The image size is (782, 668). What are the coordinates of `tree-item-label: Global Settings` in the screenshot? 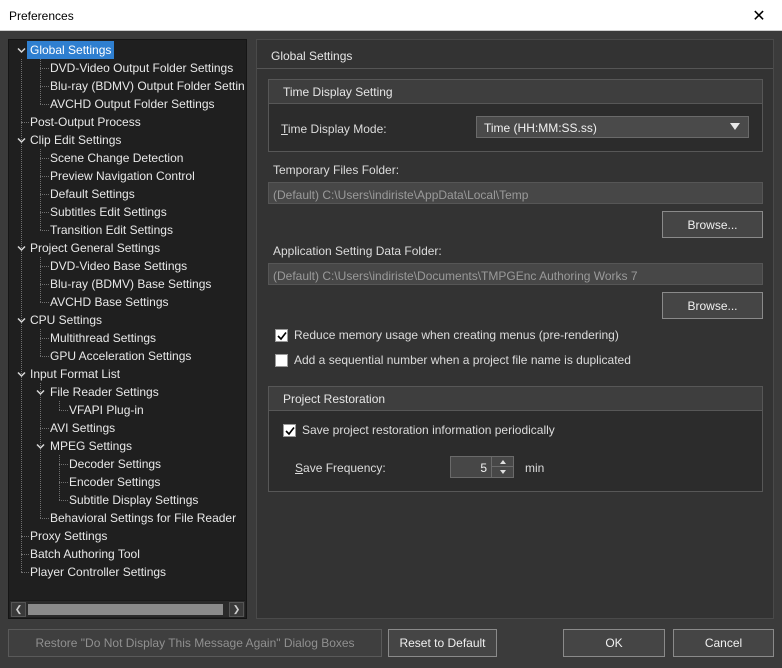 It's located at (71, 50).